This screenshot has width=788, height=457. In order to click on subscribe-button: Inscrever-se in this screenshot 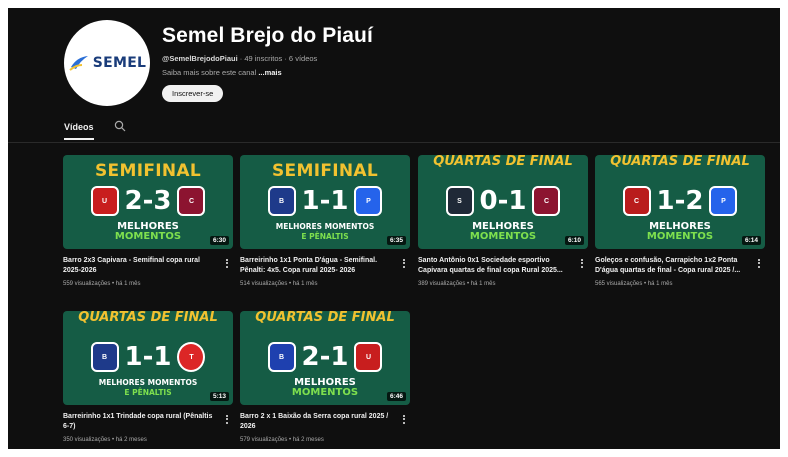, I will do `click(193, 93)`.